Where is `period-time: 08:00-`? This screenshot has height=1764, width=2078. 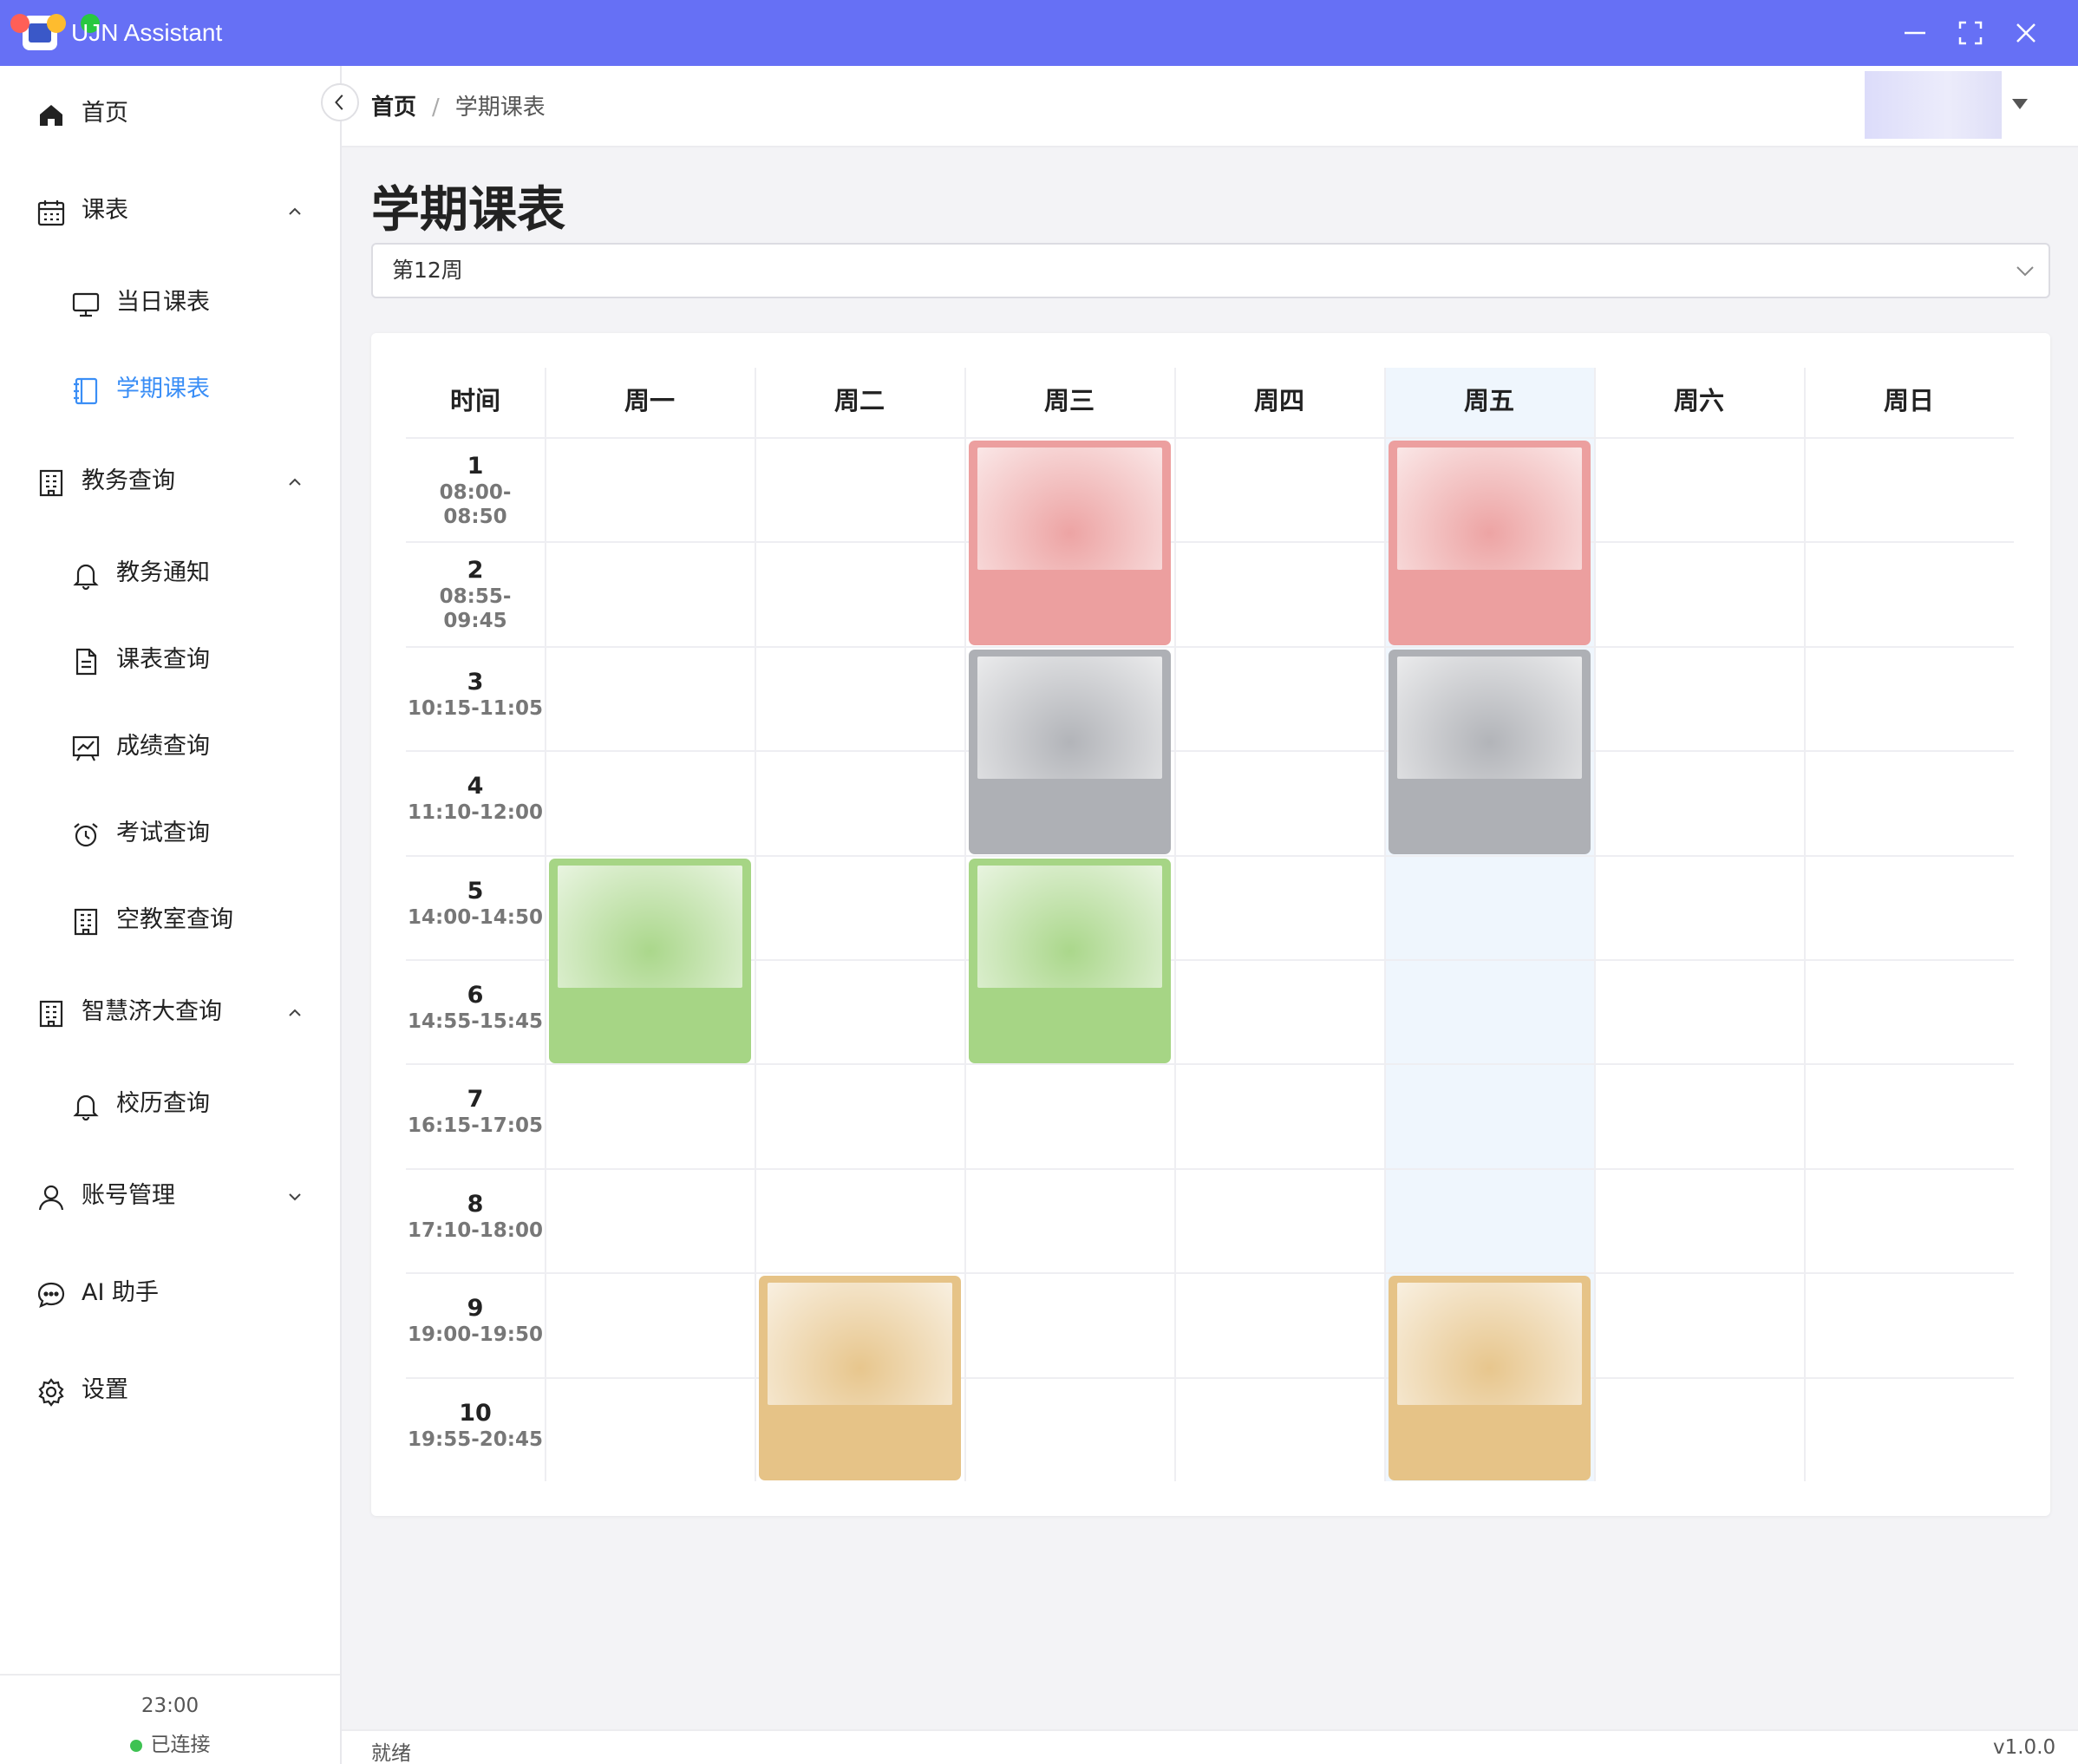 period-time: 08:00- is located at coordinates (475, 493).